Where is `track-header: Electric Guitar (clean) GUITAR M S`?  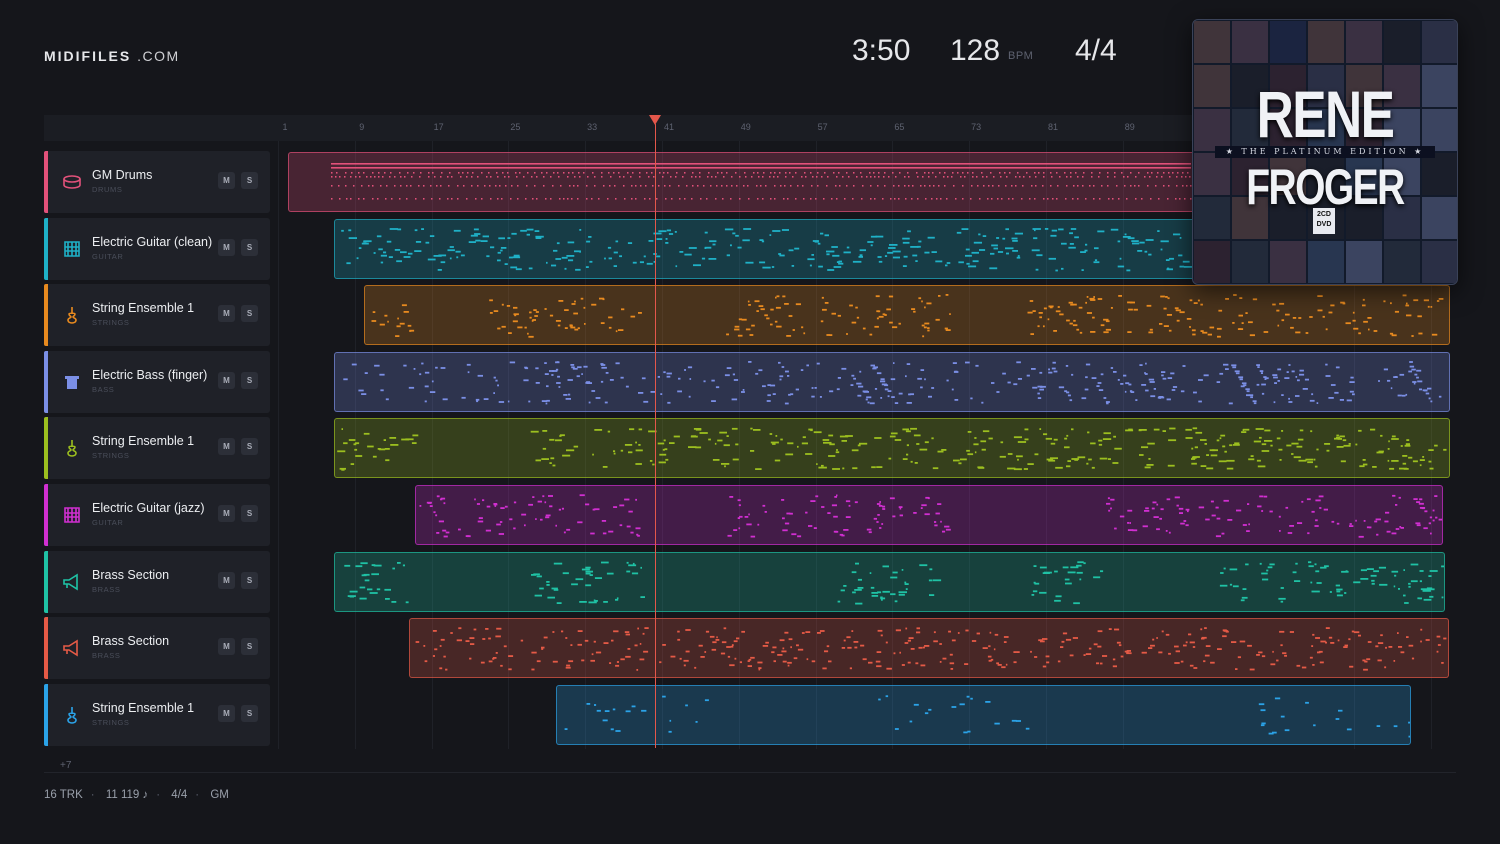
track-header: Electric Guitar (clean) GUITAR M S is located at coordinates (157, 249).